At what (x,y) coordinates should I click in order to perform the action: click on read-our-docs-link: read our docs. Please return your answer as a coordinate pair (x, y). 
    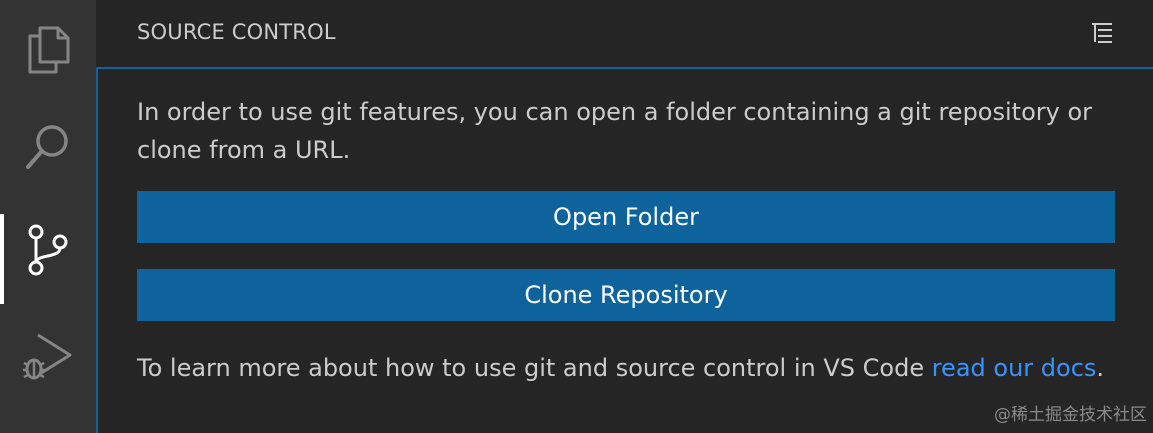
    Looking at the image, I should click on (1014, 368).